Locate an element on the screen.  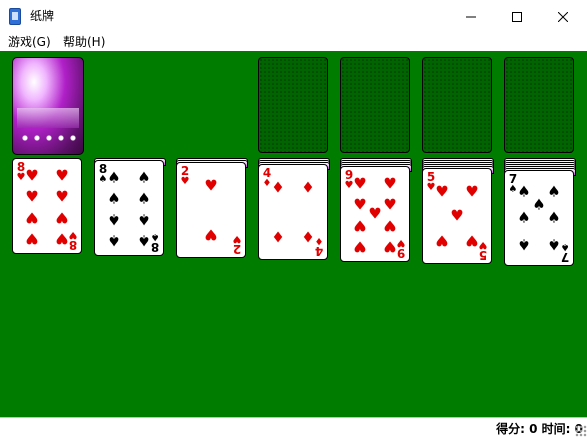
card-rank: 4 is located at coordinates (319, 251).